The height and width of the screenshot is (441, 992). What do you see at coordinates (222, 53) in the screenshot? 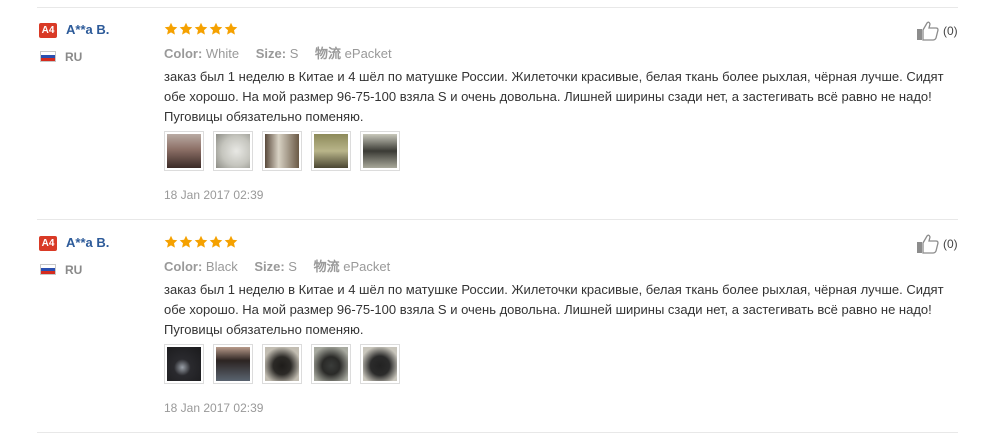
I see `color-value: White` at bounding box center [222, 53].